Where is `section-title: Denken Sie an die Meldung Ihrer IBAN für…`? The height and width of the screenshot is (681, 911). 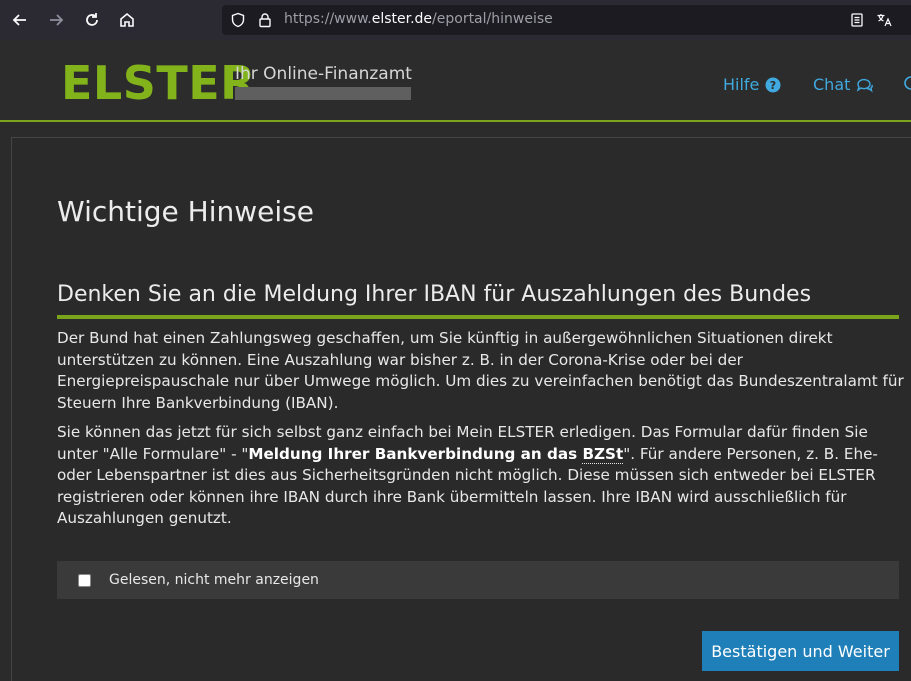 section-title: Denken Sie an die Meldung Ihrer IBAN für… is located at coordinates (434, 294).